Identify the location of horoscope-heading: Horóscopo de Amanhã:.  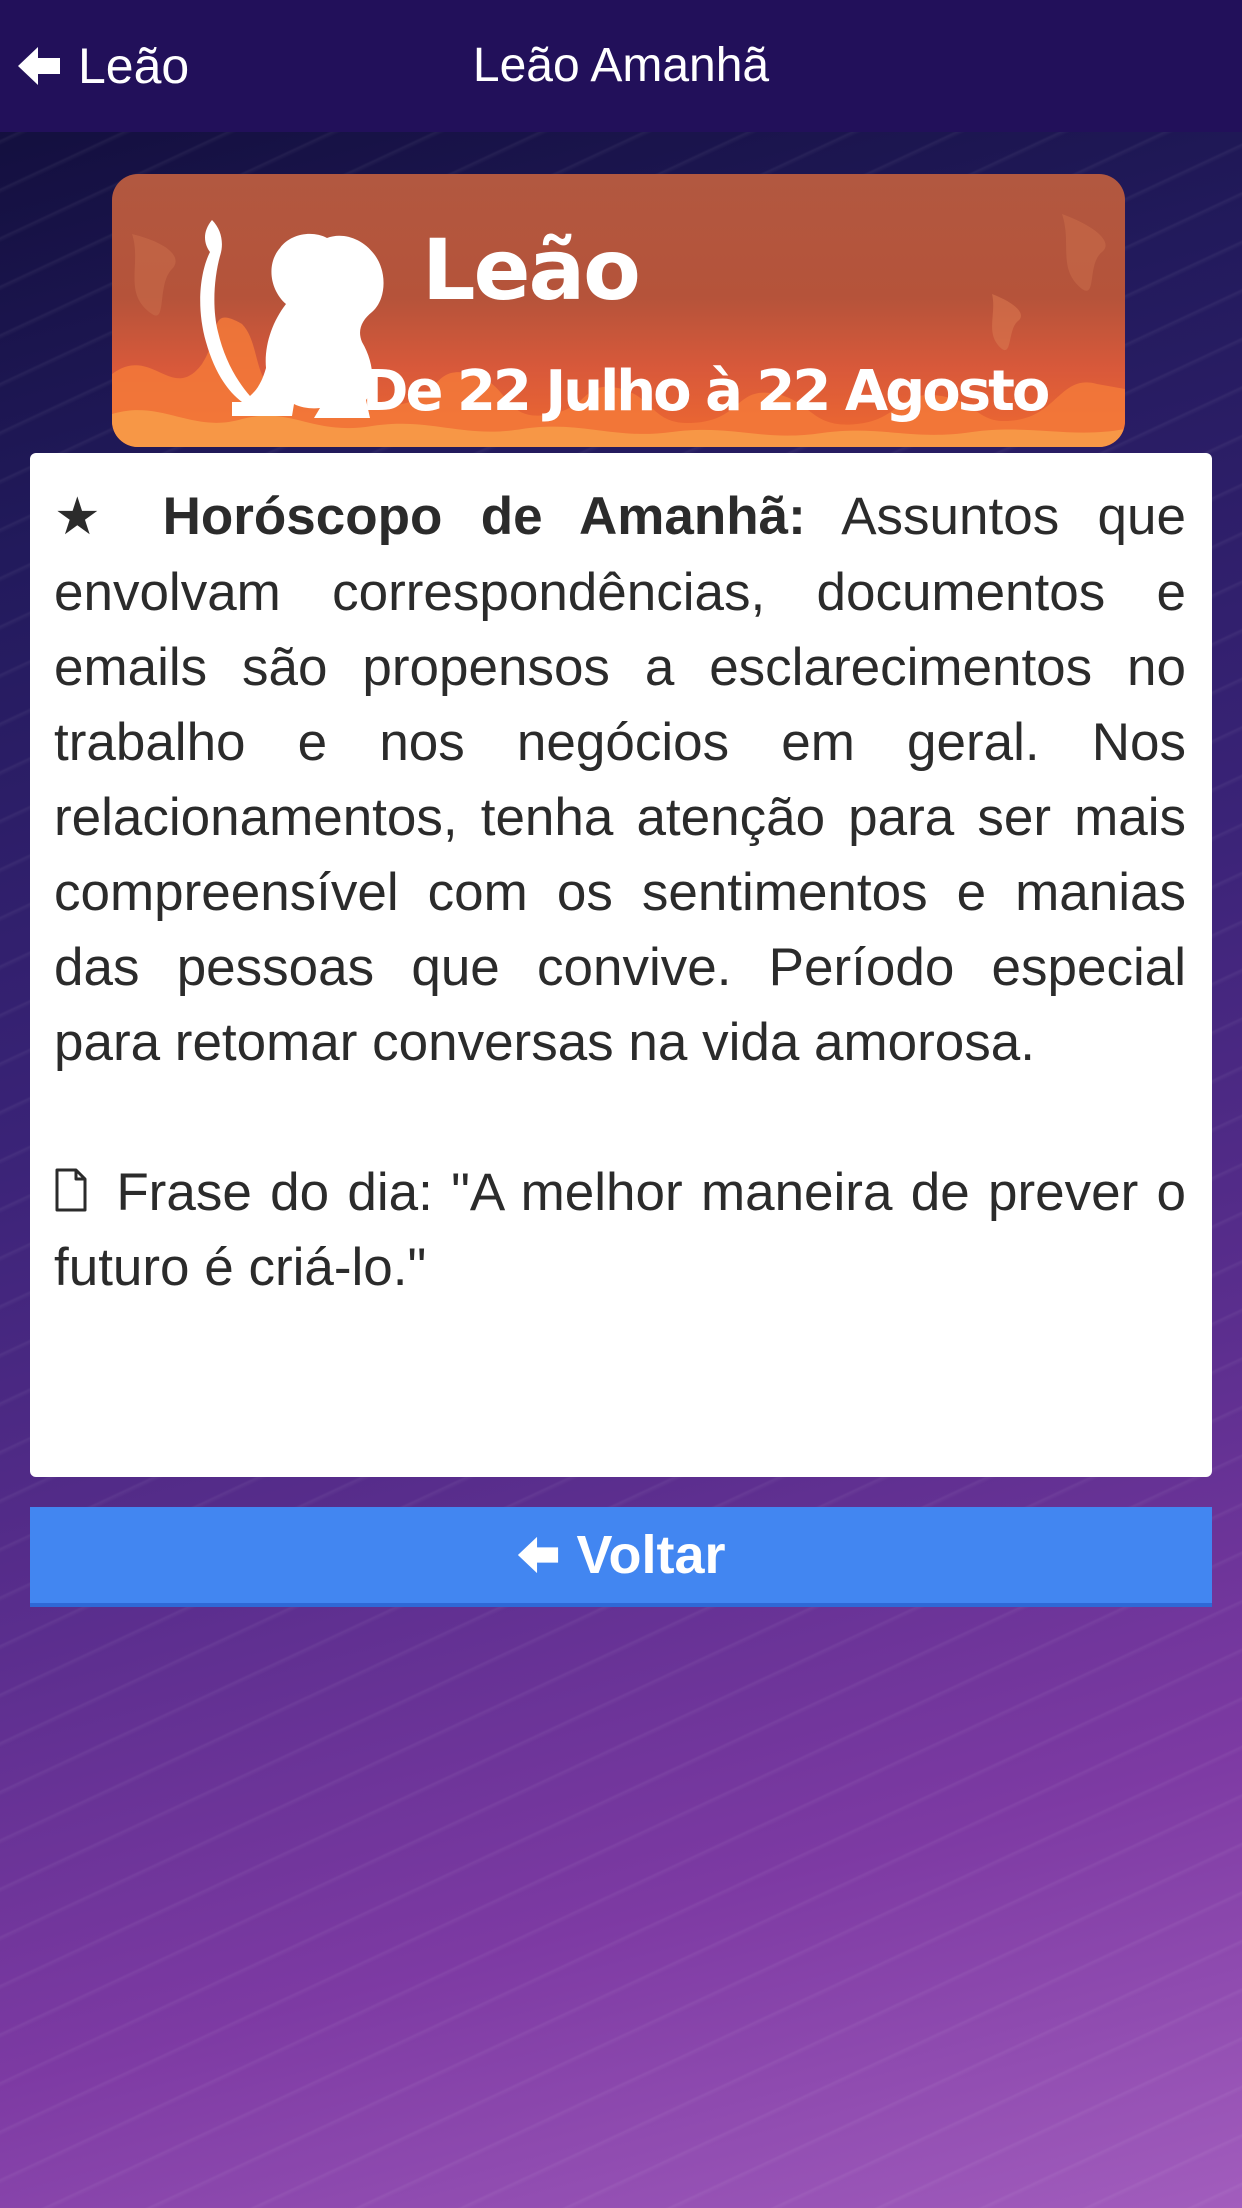
(484, 516).